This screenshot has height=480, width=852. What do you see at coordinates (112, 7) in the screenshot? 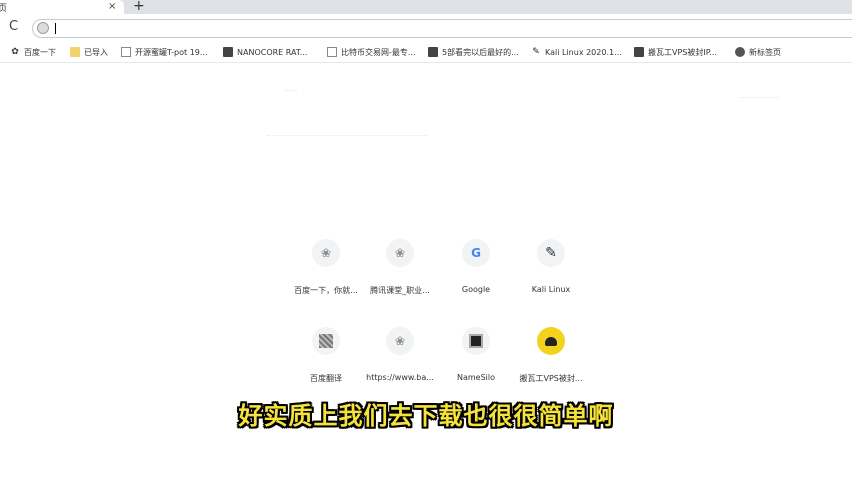
I see `tab-close-icon: ×` at bounding box center [112, 7].